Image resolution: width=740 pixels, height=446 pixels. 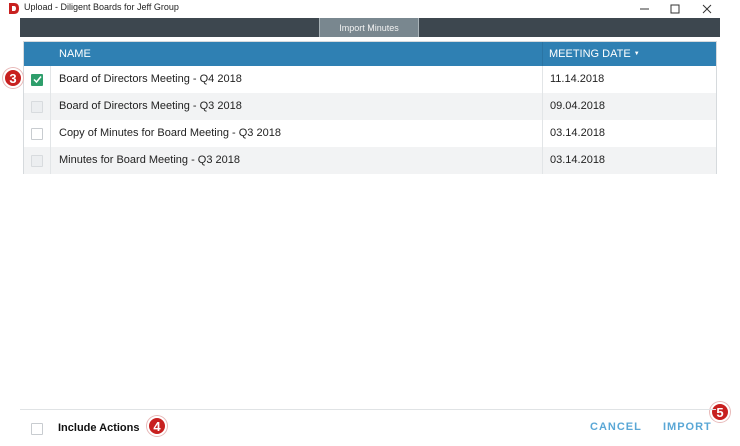 What do you see at coordinates (37, 429) in the screenshot?
I see `include-actions-checkbox` at bounding box center [37, 429].